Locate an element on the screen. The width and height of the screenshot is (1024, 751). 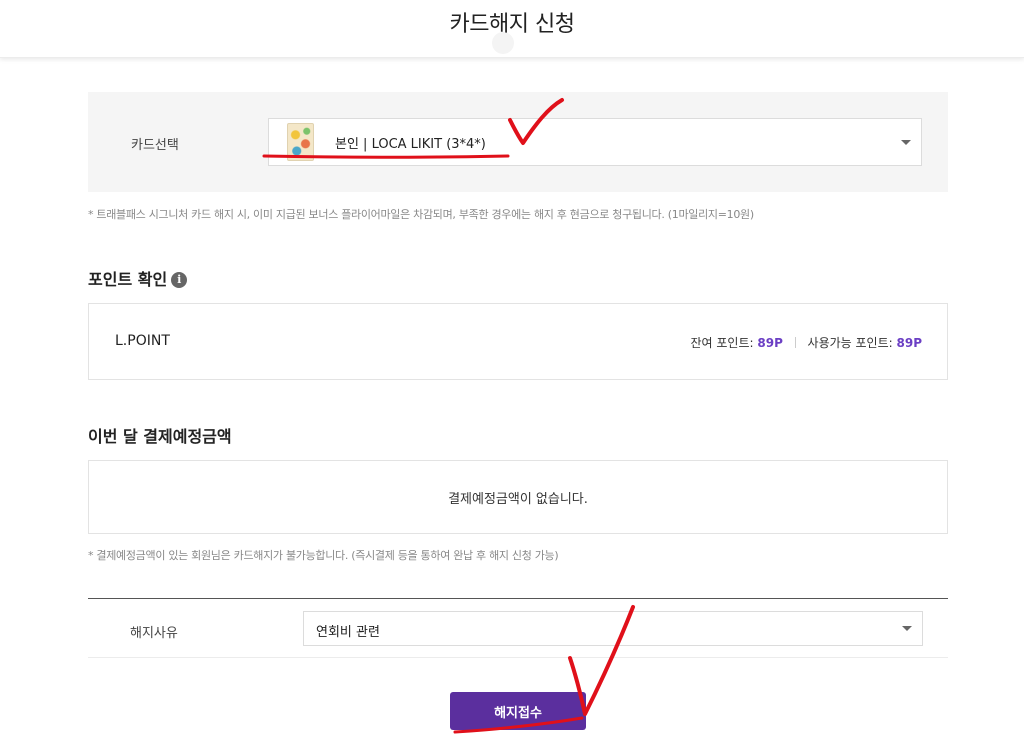
payment-section-title: 이번 달 결제예정금액 is located at coordinates (160, 436).